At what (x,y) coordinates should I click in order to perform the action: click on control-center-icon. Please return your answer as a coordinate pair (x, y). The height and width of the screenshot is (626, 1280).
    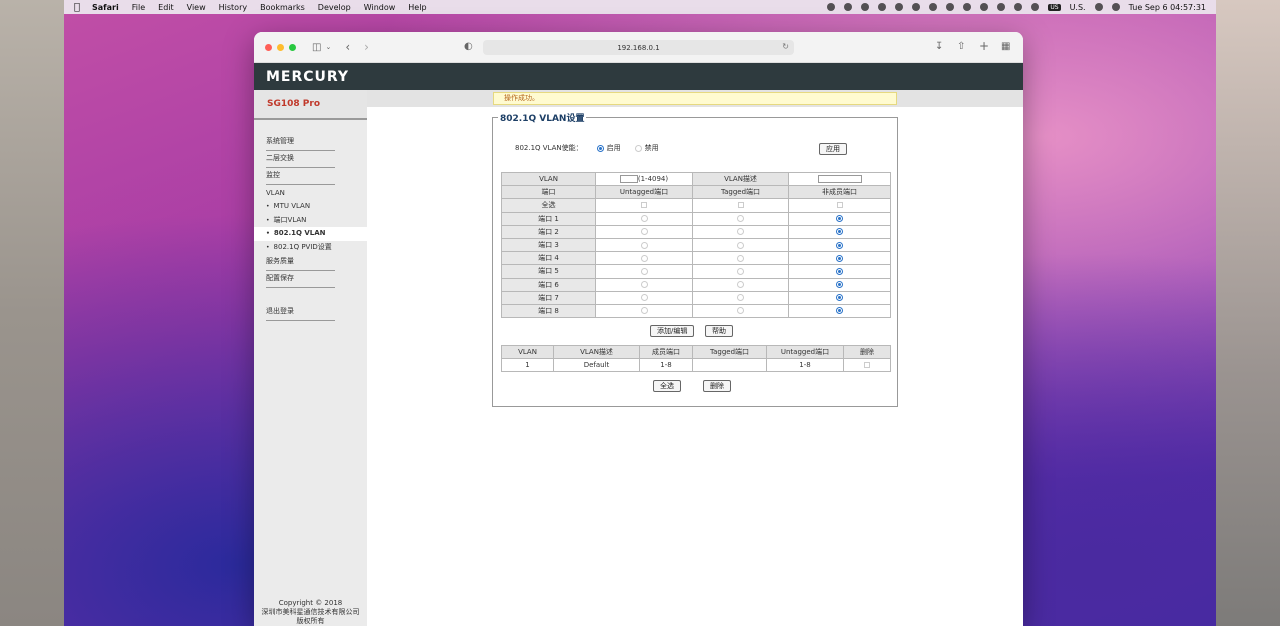
    Looking at the image, I should click on (1098, 7).